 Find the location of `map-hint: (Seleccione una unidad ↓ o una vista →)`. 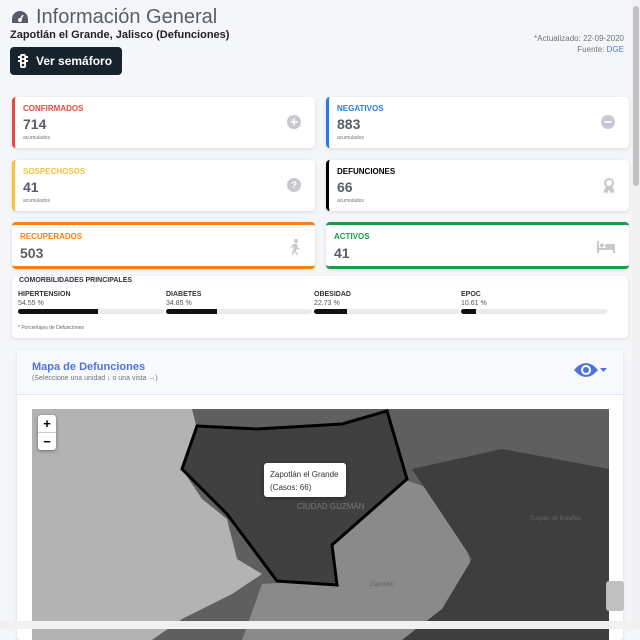

map-hint: (Seleccione una unidad ↓ o una vista →) is located at coordinates (95, 378).